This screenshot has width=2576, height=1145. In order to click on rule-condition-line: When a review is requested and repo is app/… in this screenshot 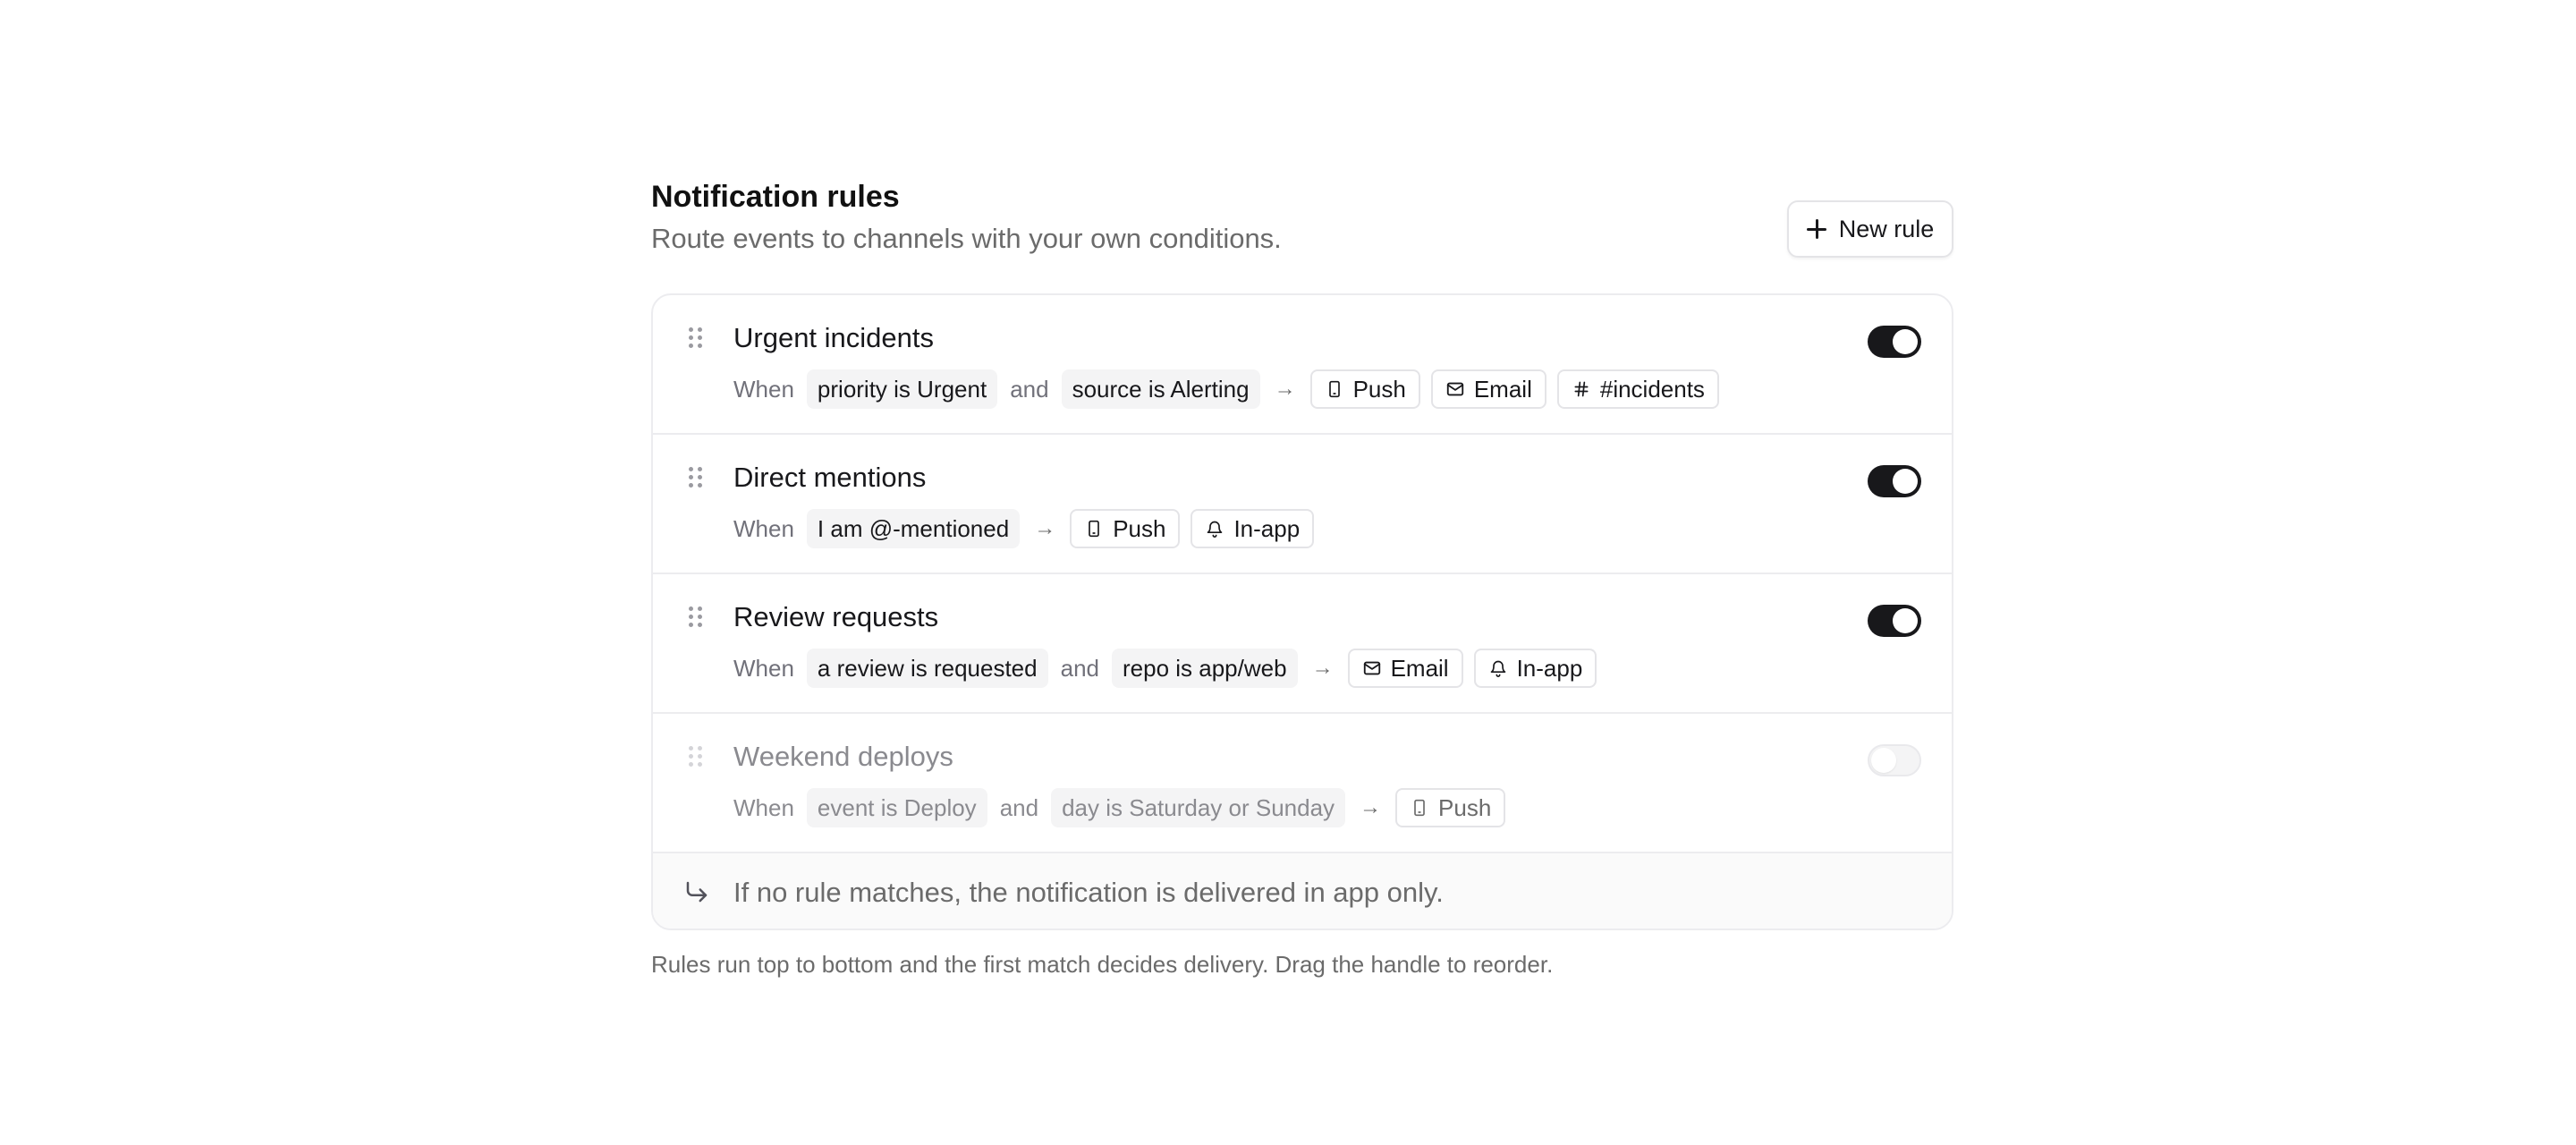, I will do `click(1165, 668)`.